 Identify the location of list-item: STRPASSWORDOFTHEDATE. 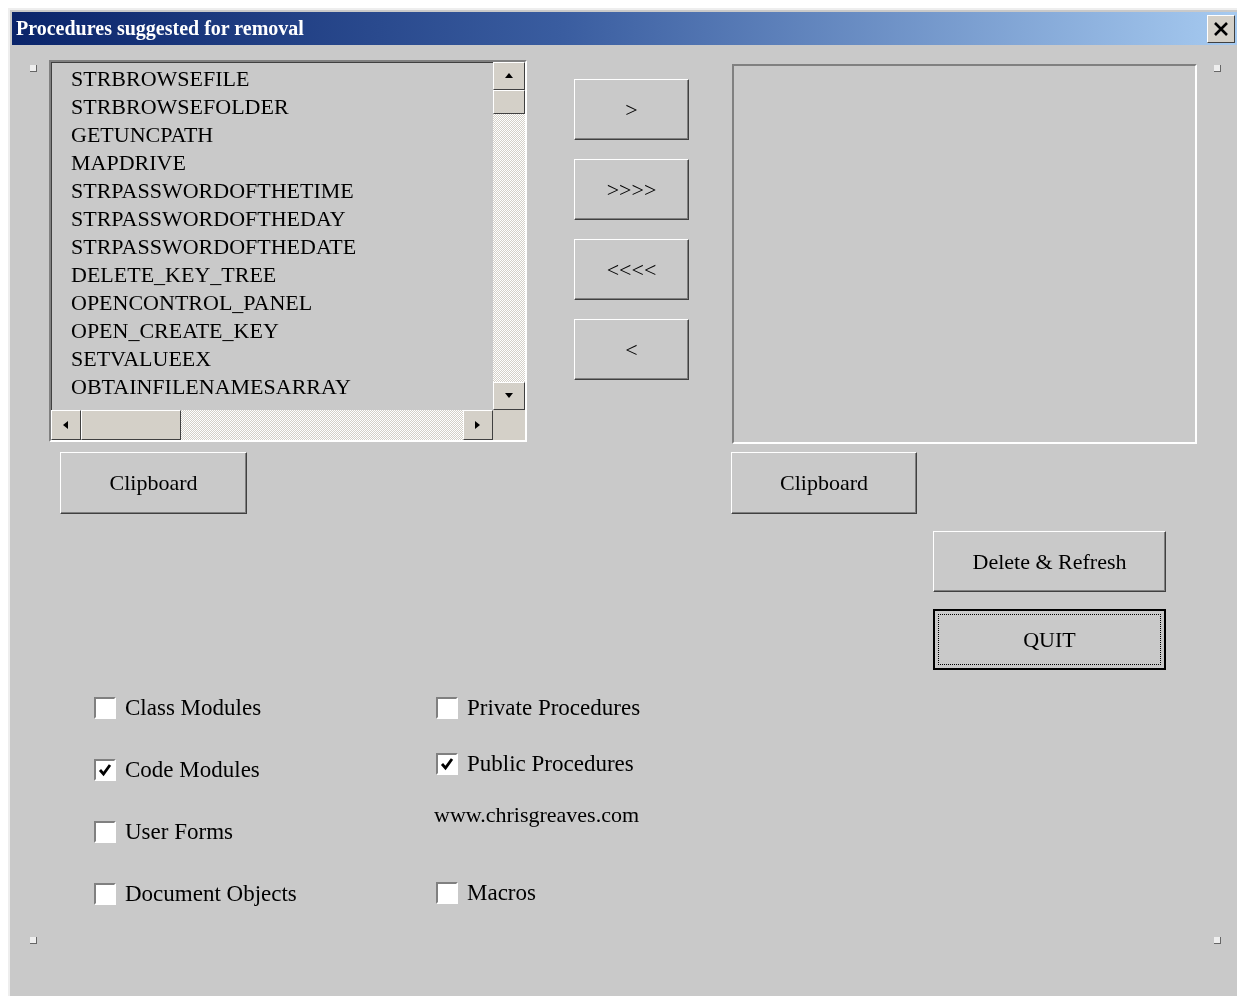
(282, 247).